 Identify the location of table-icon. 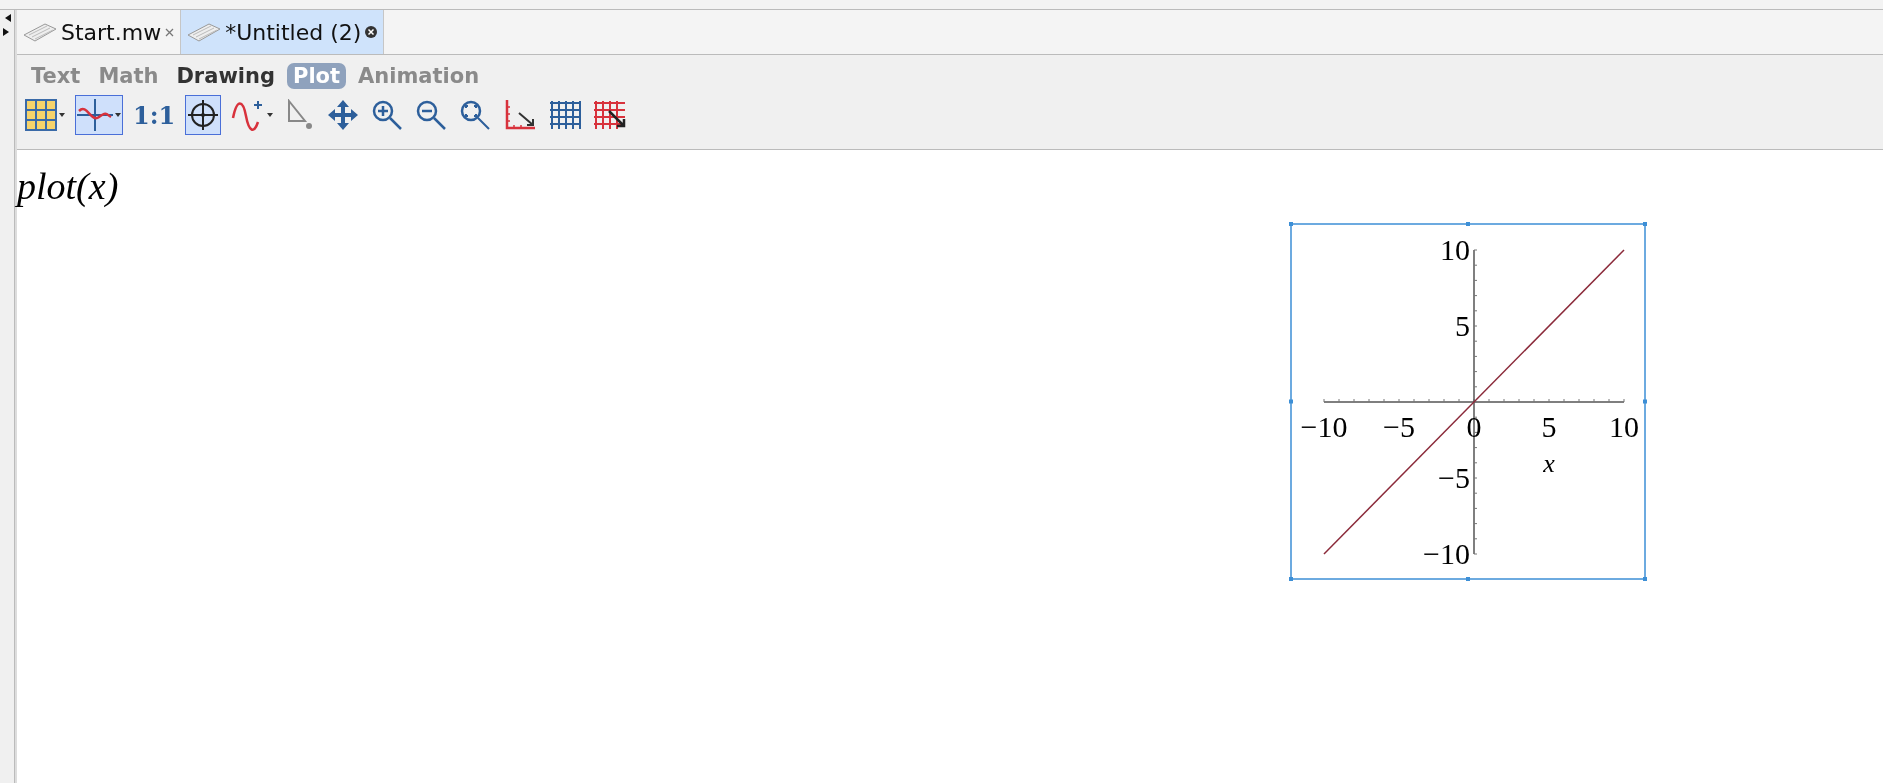
(41, 115).